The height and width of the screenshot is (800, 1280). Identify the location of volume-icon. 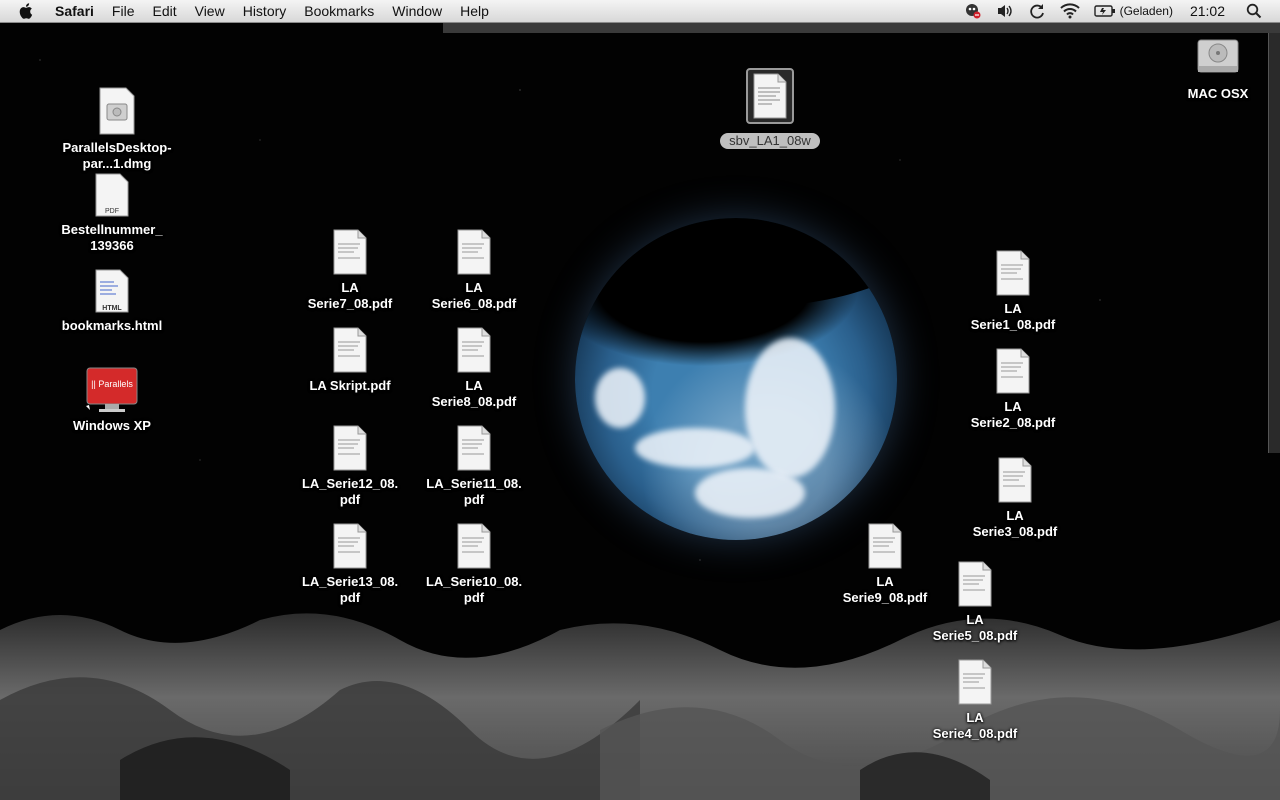
(1005, 11).